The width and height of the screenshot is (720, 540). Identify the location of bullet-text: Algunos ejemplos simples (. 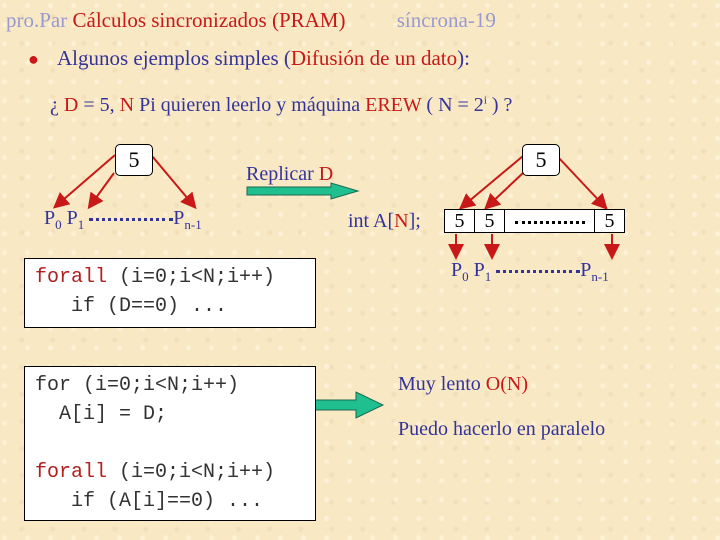
(173, 58).